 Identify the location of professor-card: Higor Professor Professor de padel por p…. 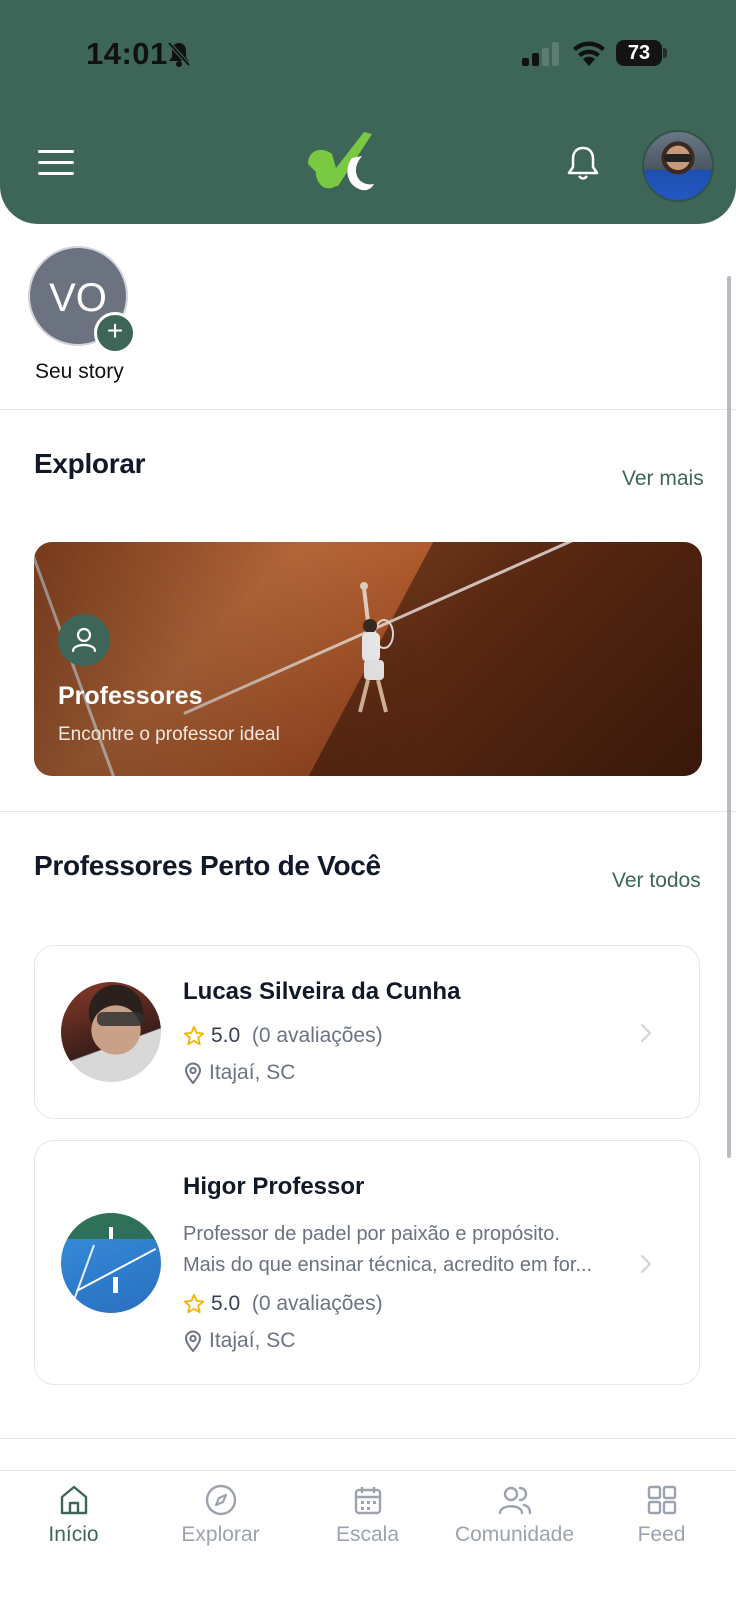
(367, 1262).